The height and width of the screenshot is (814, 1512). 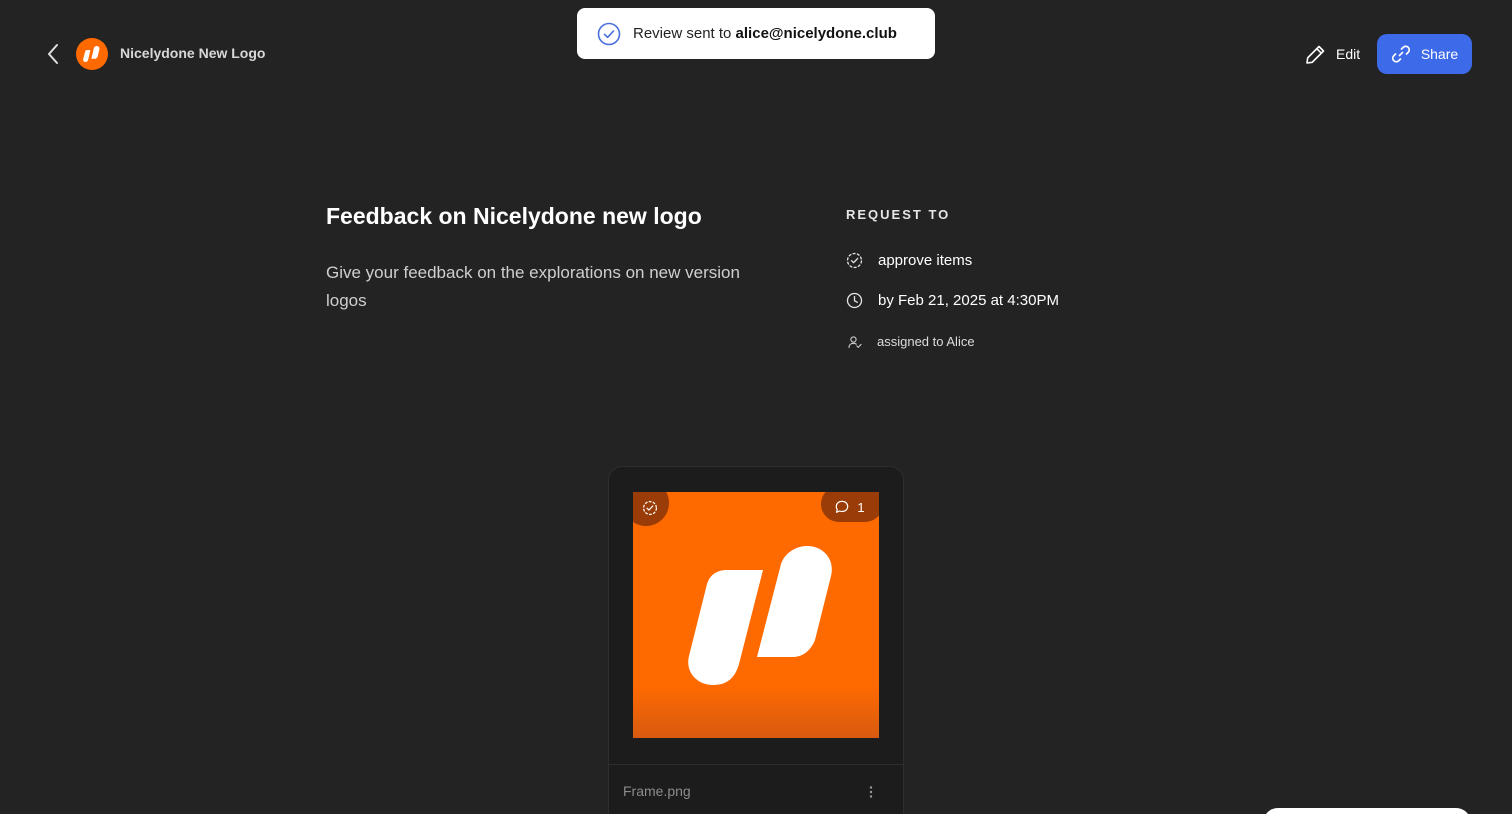 I want to click on file-thumbnail: 1, so click(x=756, y=615).